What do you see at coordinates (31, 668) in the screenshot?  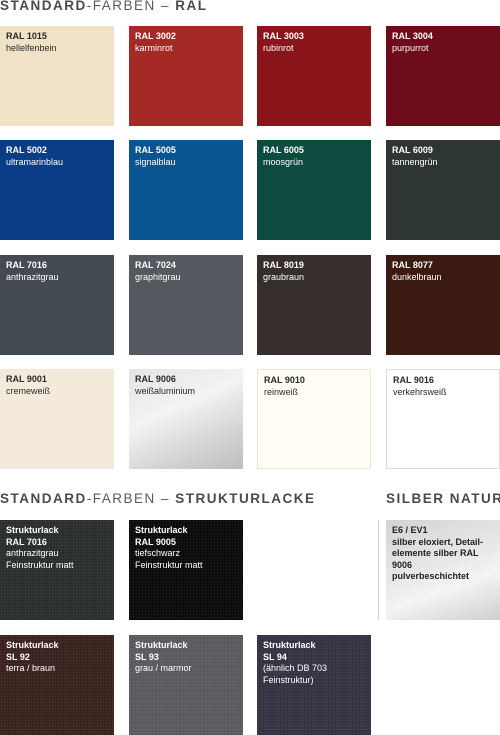 I see `strukturlack-detail-line: terra / braun` at bounding box center [31, 668].